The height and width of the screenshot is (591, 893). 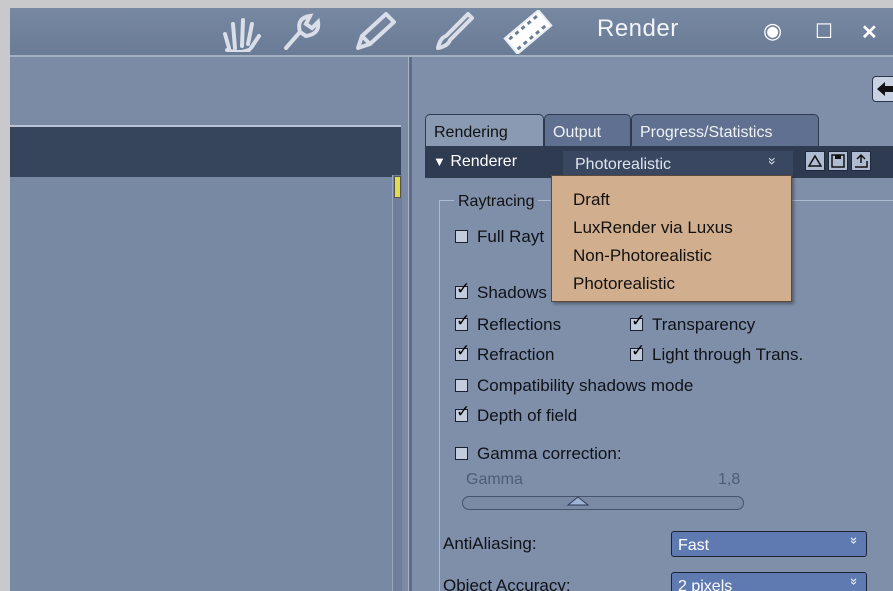 What do you see at coordinates (642, 256) in the screenshot?
I see `dropdown-item-non-photorealistic: Non-Photorealistic` at bounding box center [642, 256].